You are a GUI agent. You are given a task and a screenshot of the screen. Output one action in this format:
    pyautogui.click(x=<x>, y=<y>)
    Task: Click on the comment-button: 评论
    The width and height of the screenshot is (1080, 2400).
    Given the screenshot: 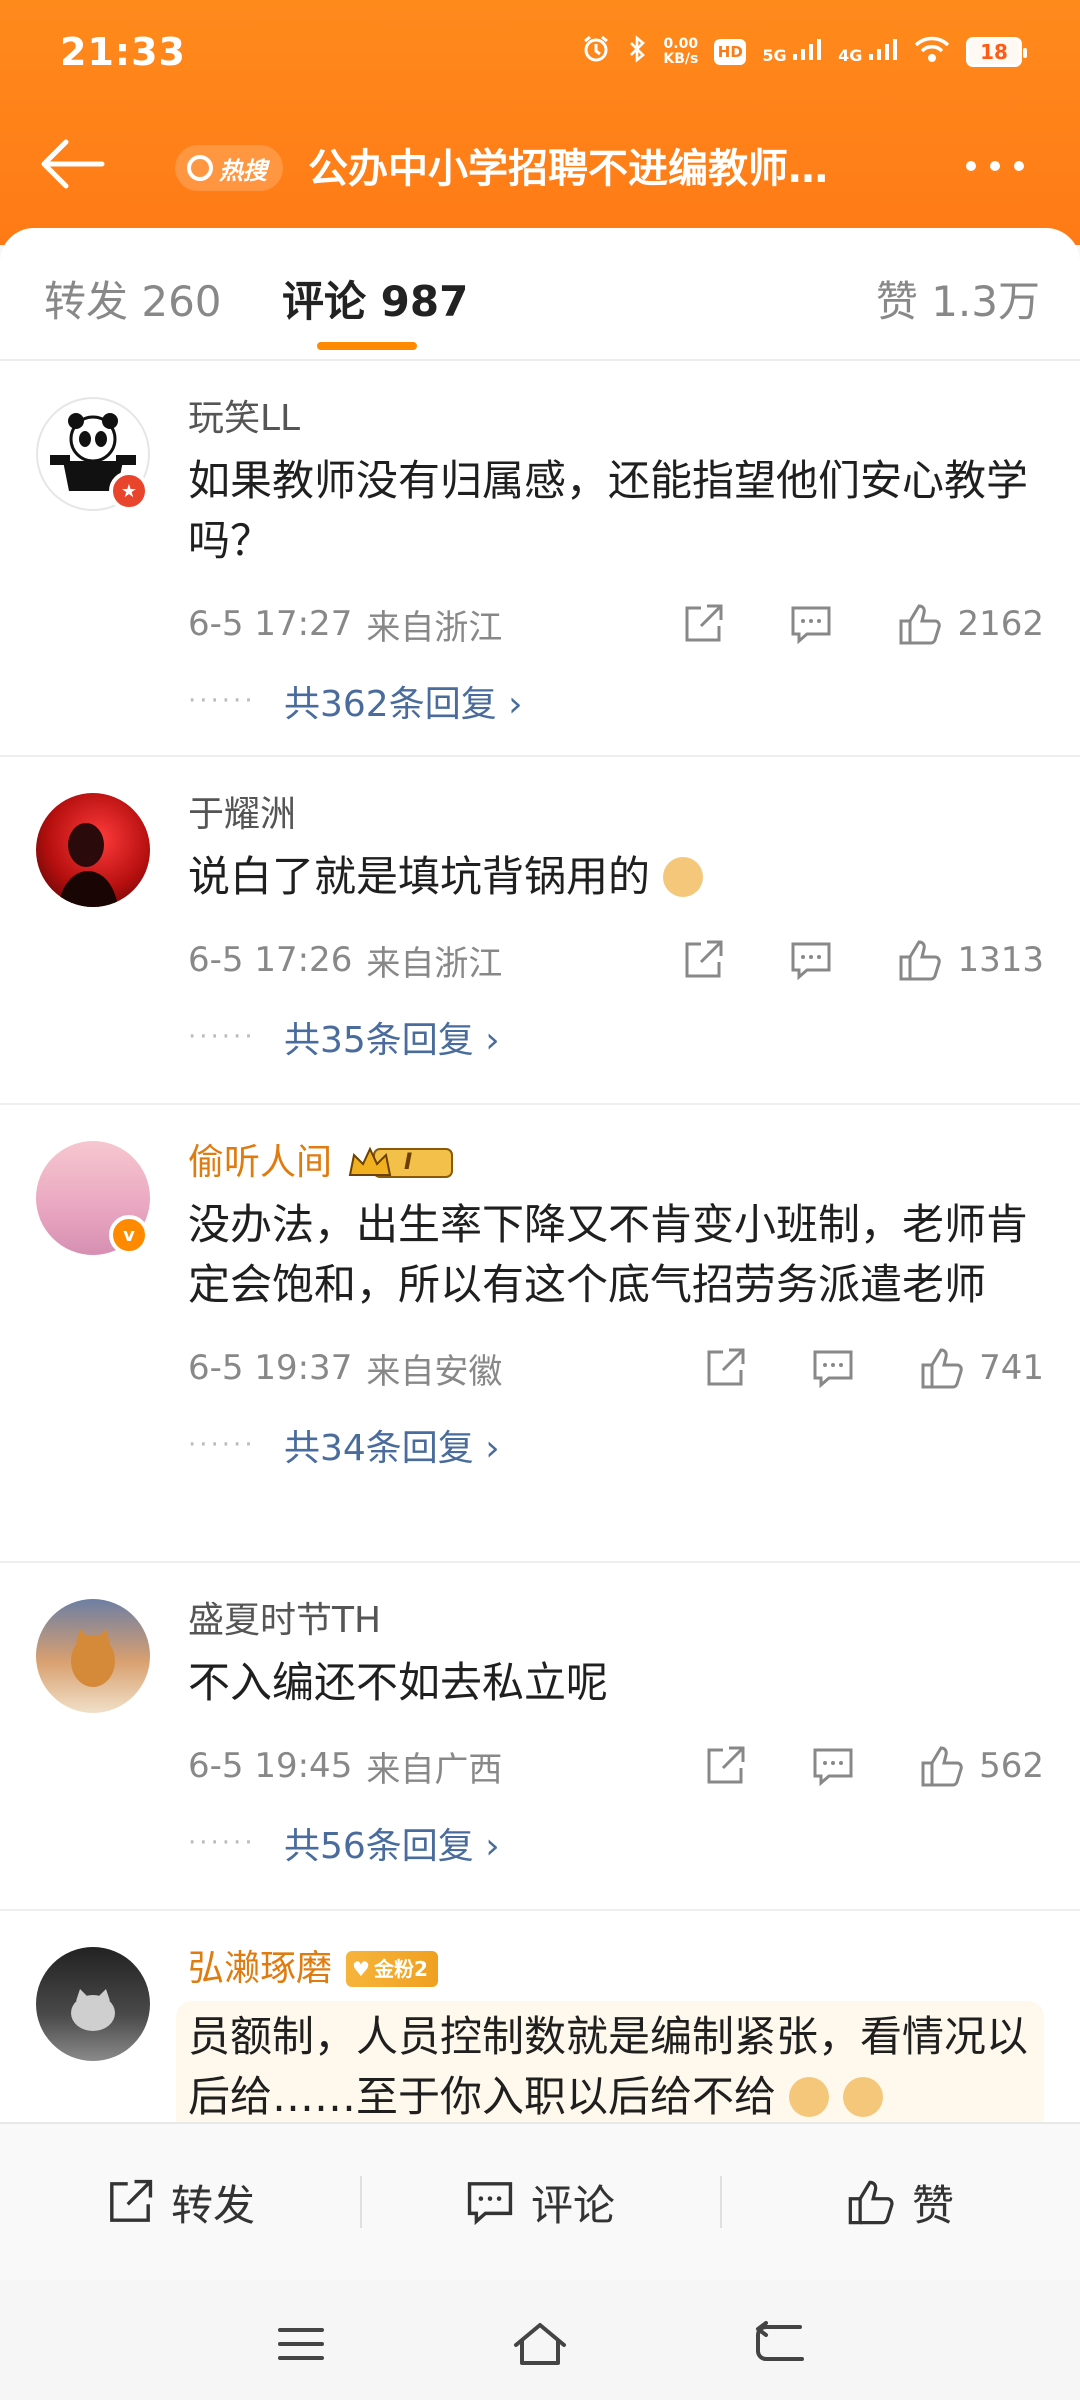 What is the action you would take?
    pyautogui.click(x=540, y=2202)
    